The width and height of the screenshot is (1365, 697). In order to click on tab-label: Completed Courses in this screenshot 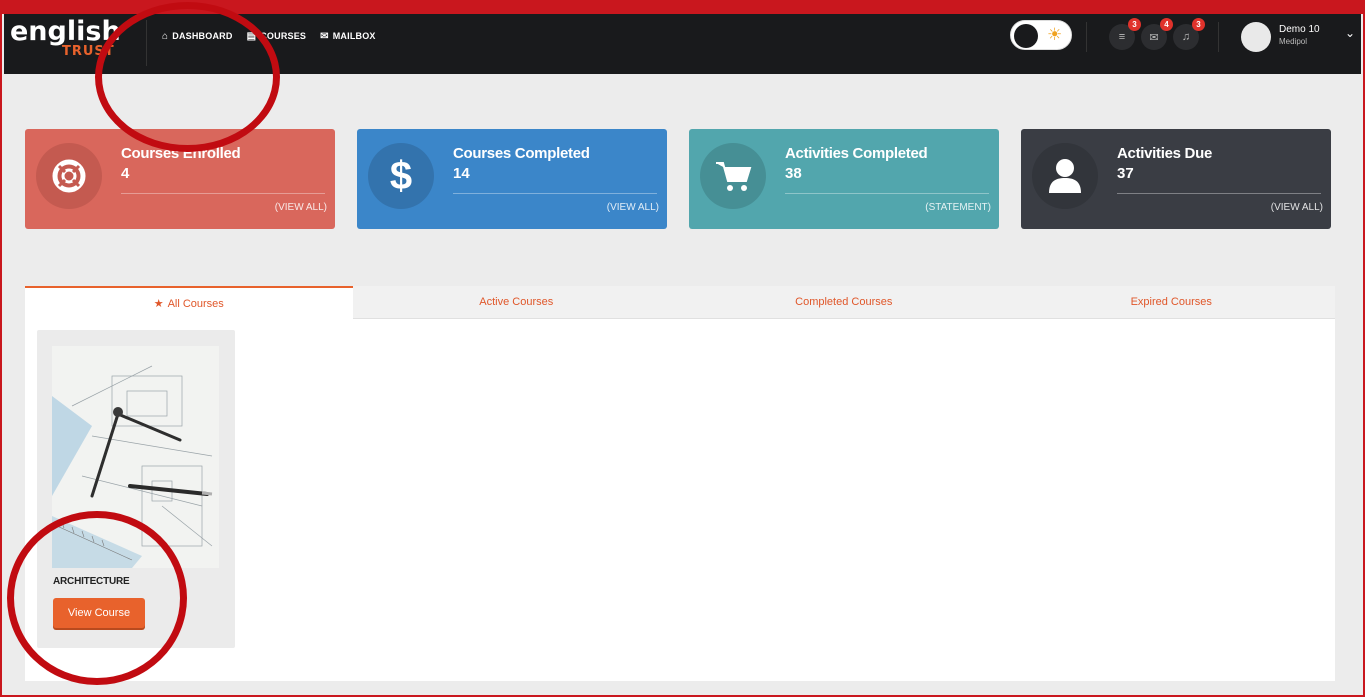, I will do `click(844, 302)`.